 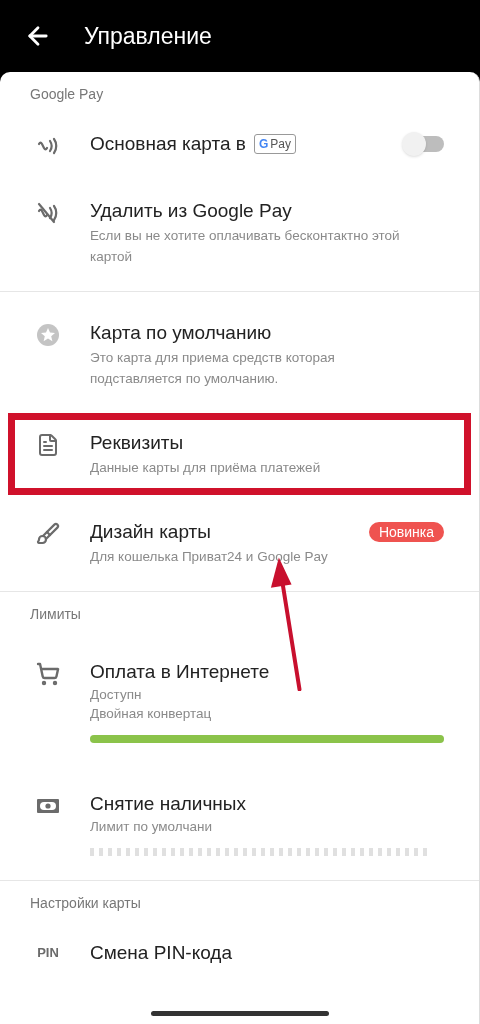 What do you see at coordinates (239, 1013) in the screenshot?
I see `home-indicator` at bounding box center [239, 1013].